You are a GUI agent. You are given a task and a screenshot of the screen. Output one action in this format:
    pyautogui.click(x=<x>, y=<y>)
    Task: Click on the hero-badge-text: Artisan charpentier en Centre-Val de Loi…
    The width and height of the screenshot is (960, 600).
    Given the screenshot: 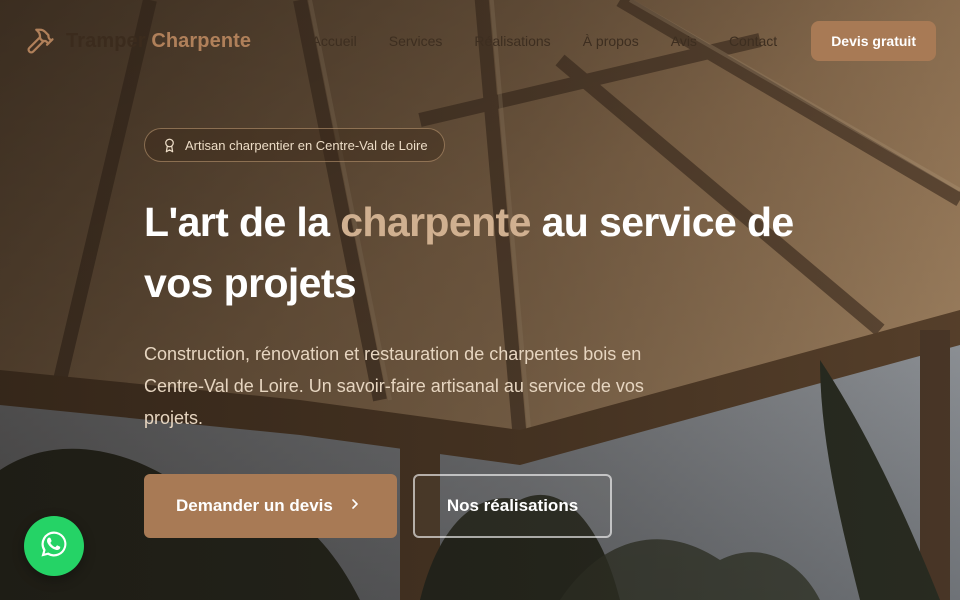 What is the action you would take?
    pyautogui.click(x=306, y=145)
    